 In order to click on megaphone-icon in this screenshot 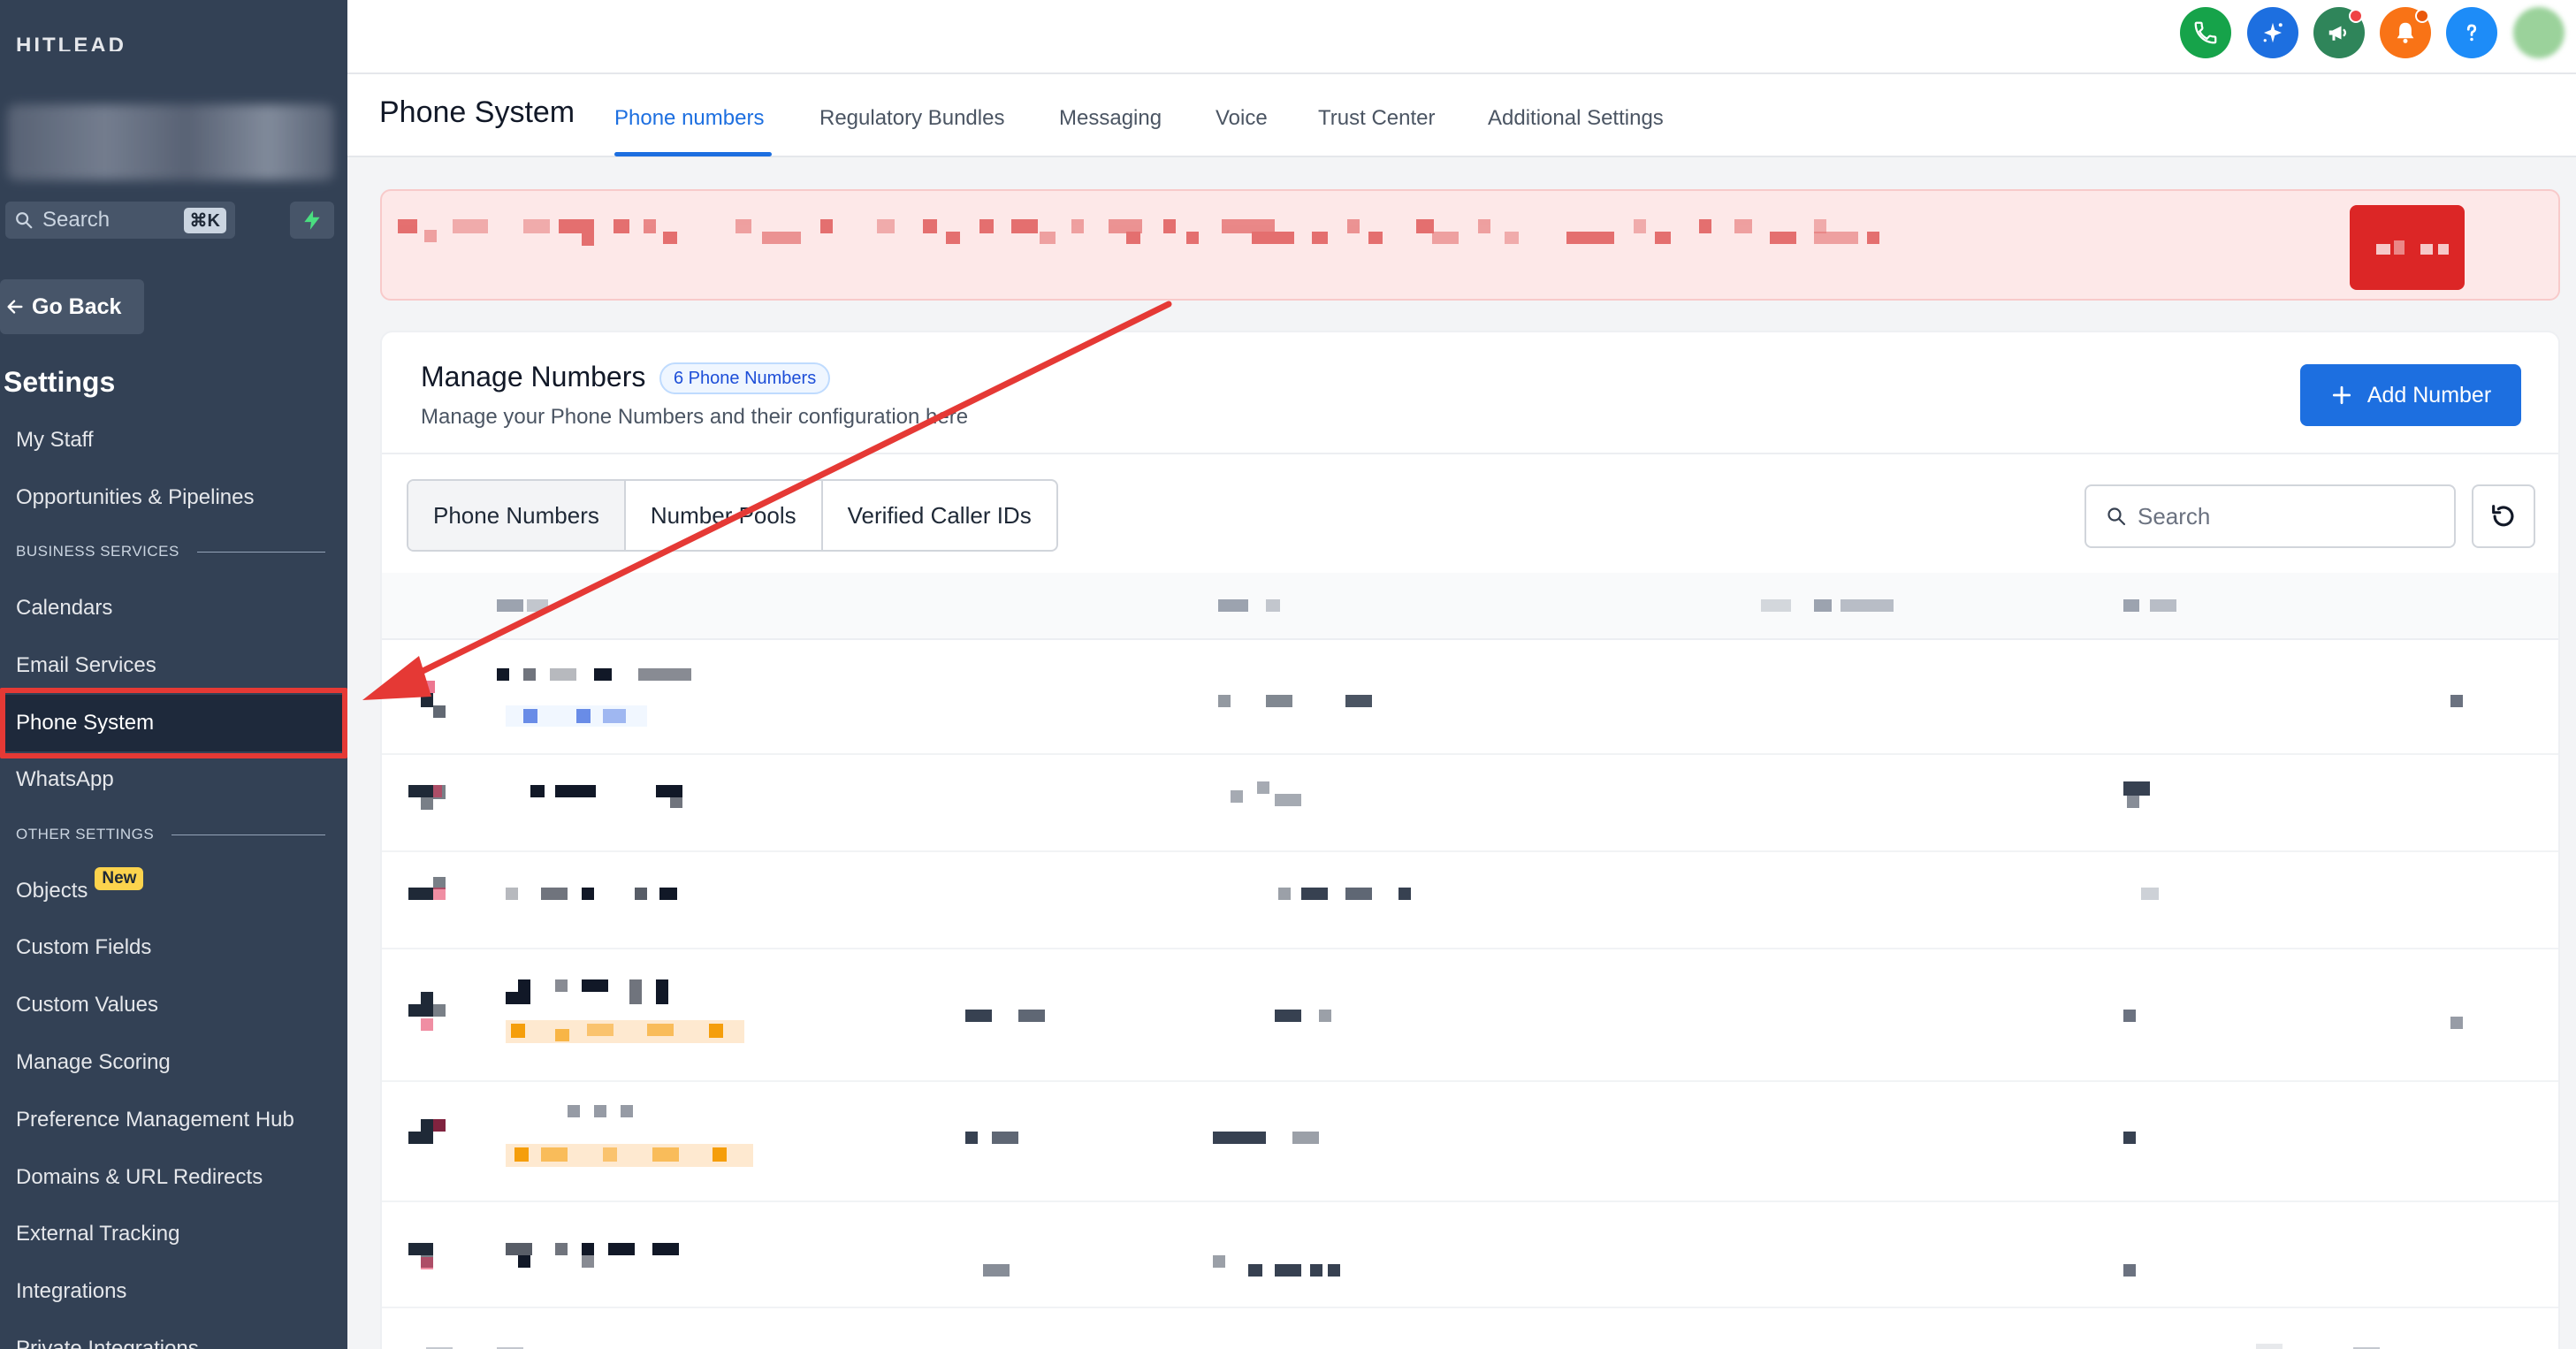, I will do `click(2339, 32)`.